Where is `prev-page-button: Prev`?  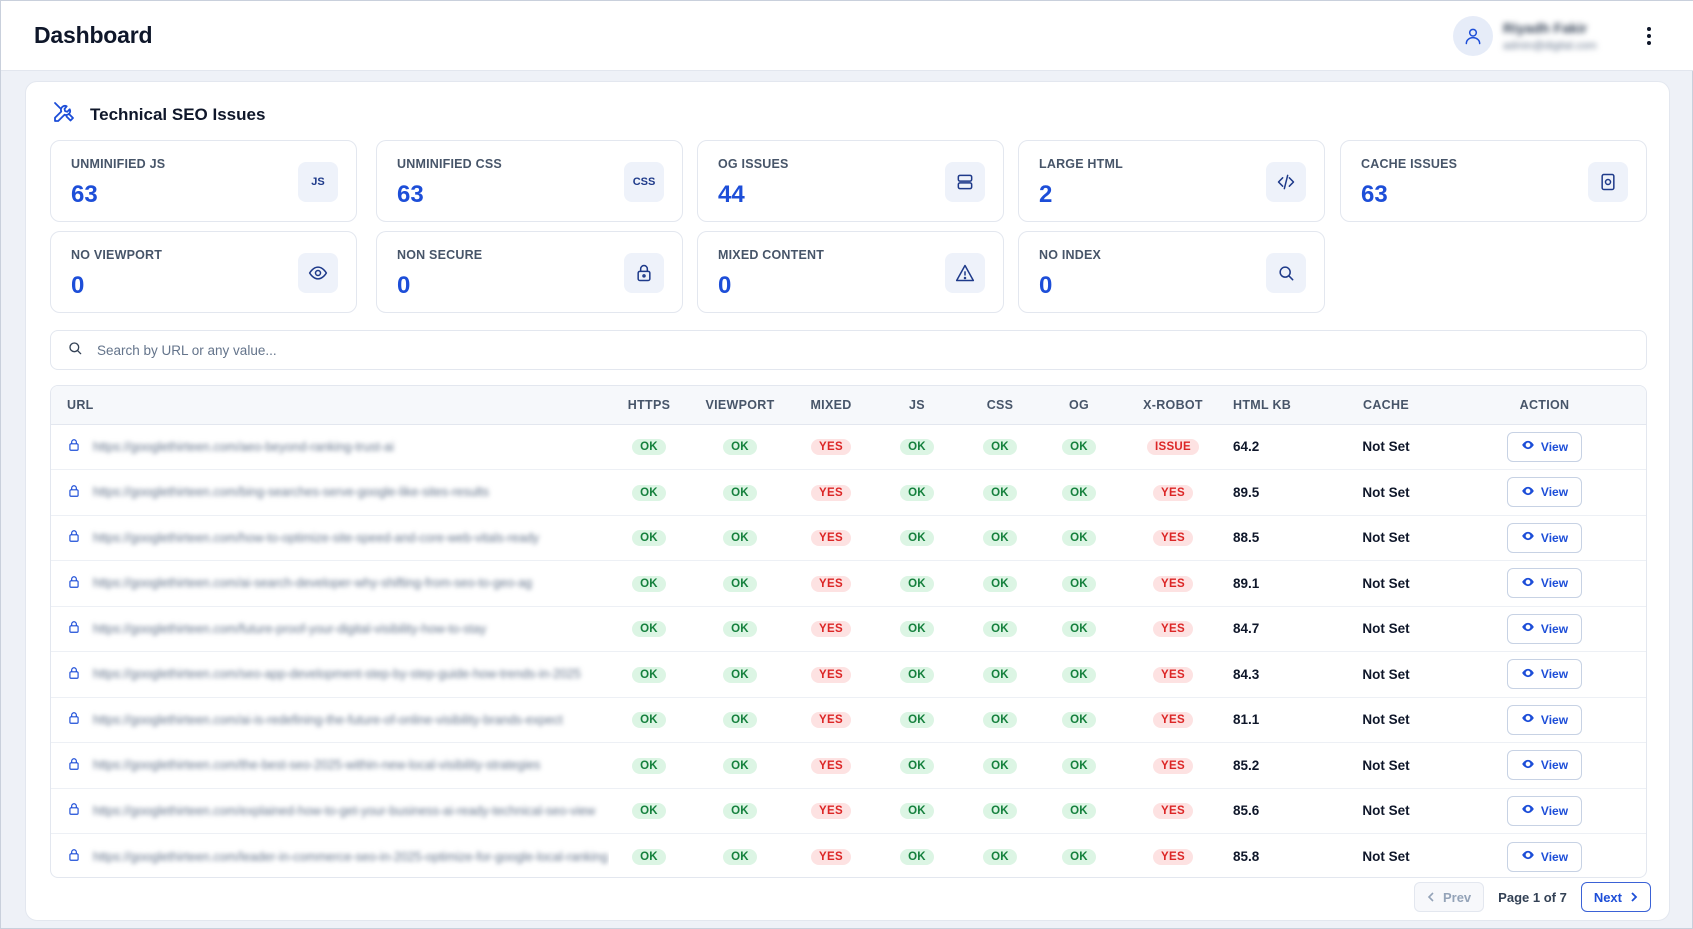
prev-page-button: Prev is located at coordinates (1449, 897).